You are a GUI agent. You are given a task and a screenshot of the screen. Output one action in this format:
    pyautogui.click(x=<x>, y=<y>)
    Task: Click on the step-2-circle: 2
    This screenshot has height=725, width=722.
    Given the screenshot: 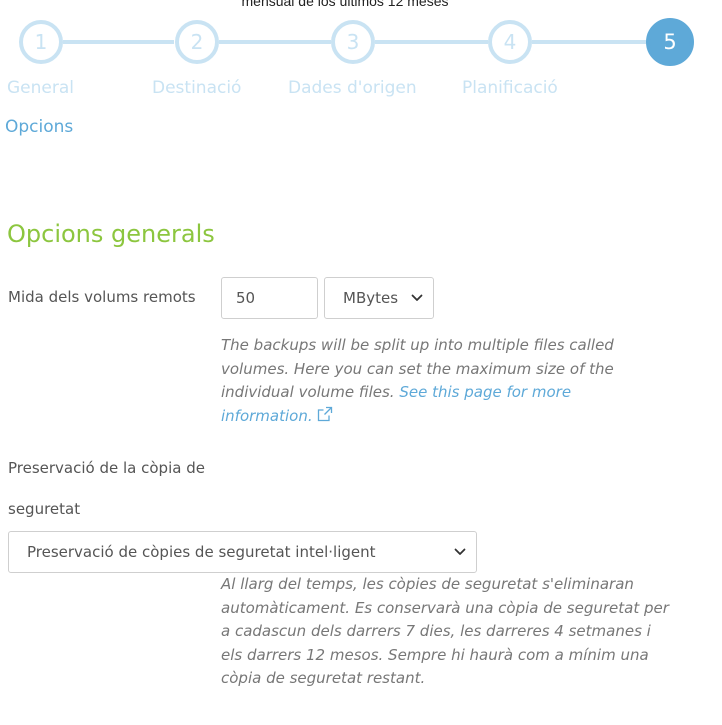 What is the action you would take?
    pyautogui.click(x=197, y=42)
    